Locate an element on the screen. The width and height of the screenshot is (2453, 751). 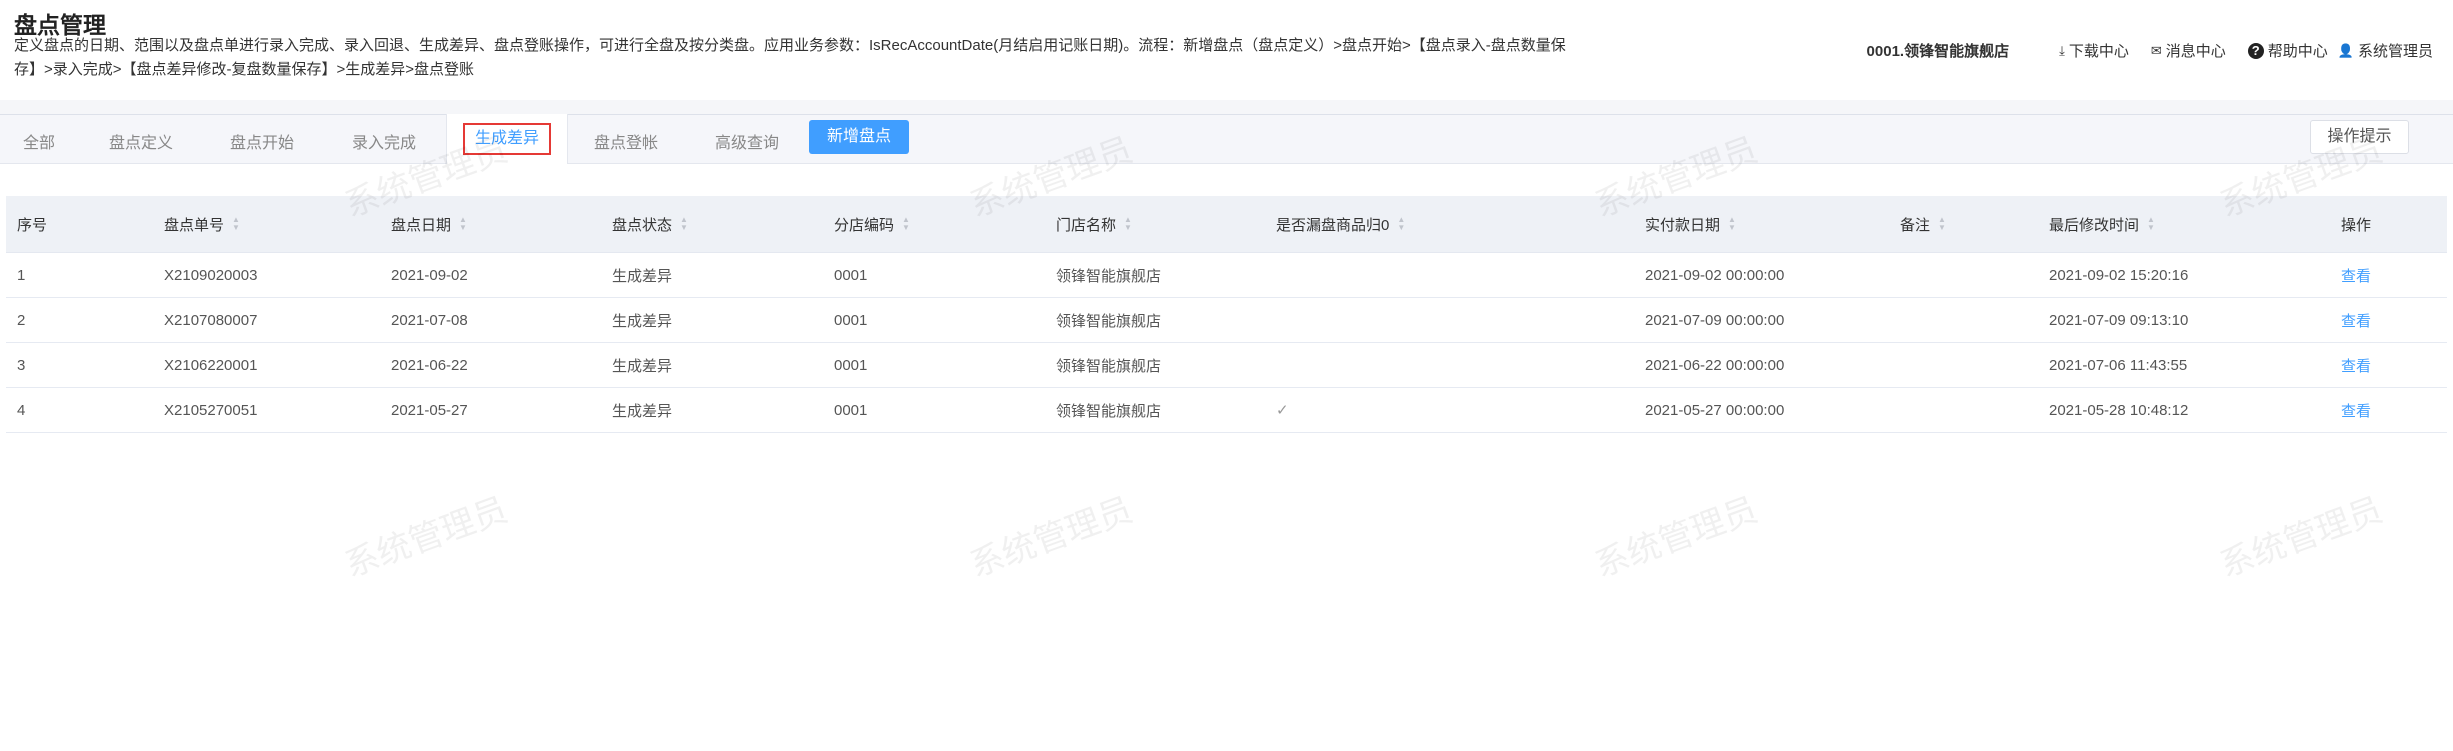
column-header: 分店编码 ▲ ▼ is located at coordinates (872, 224).